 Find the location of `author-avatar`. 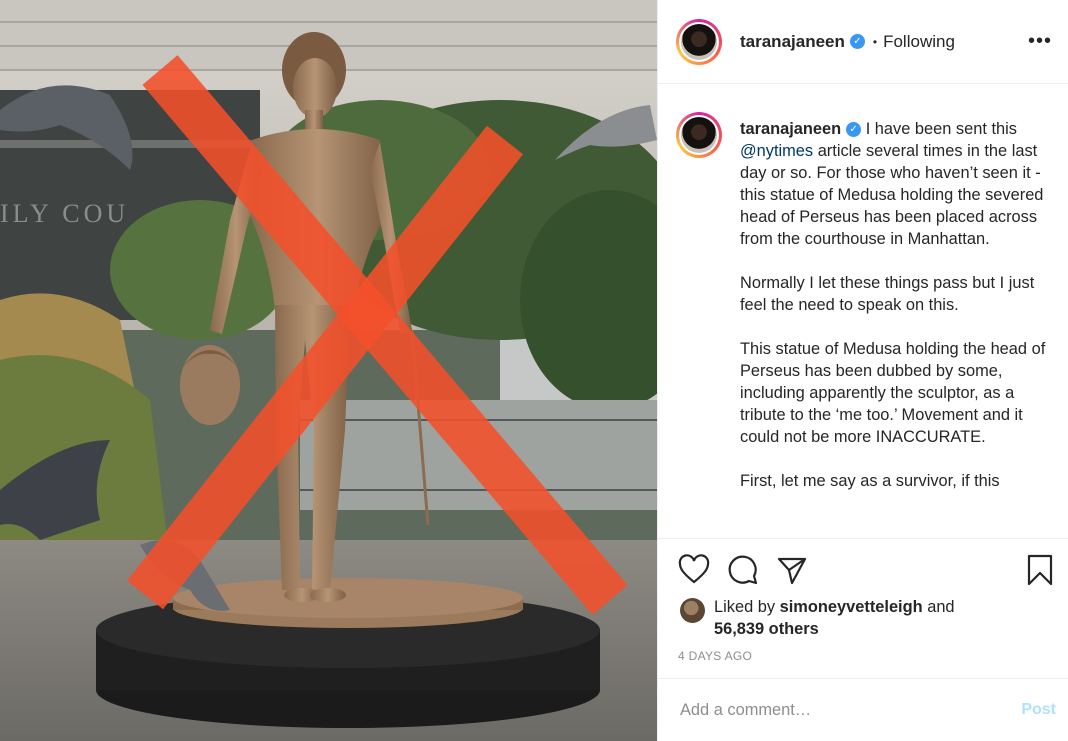

author-avatar is located at coordinates (699, 41).